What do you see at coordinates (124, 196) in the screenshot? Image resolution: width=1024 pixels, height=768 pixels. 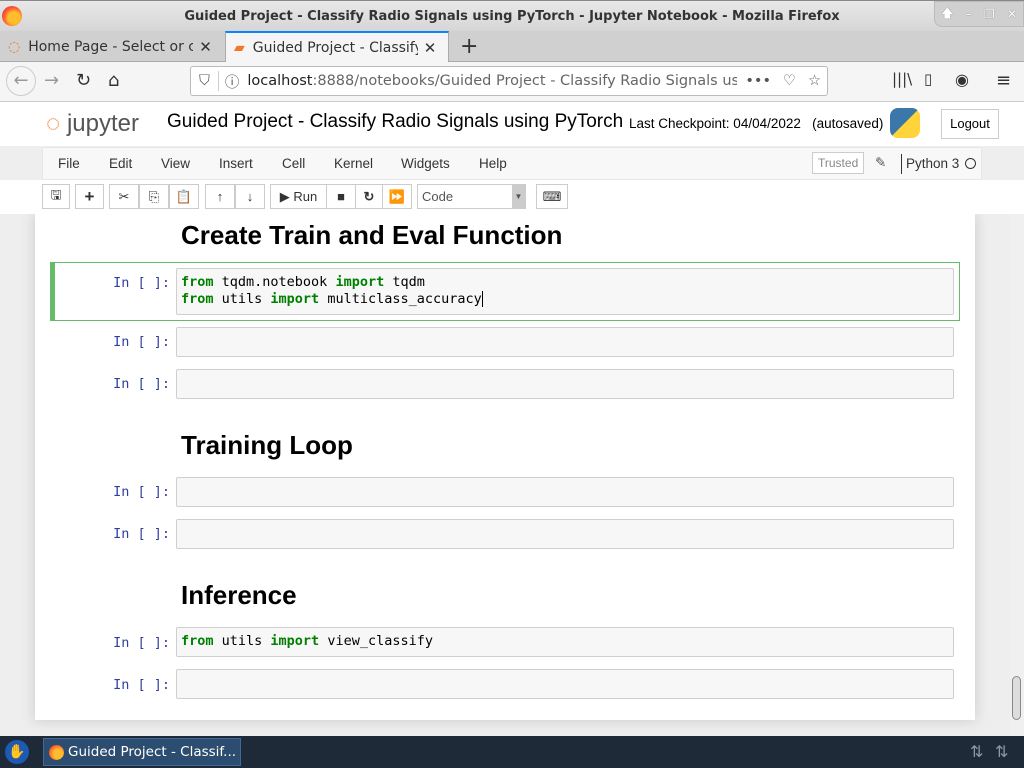 I see `cut-icon: ✂` at bounding box center [124, 196].